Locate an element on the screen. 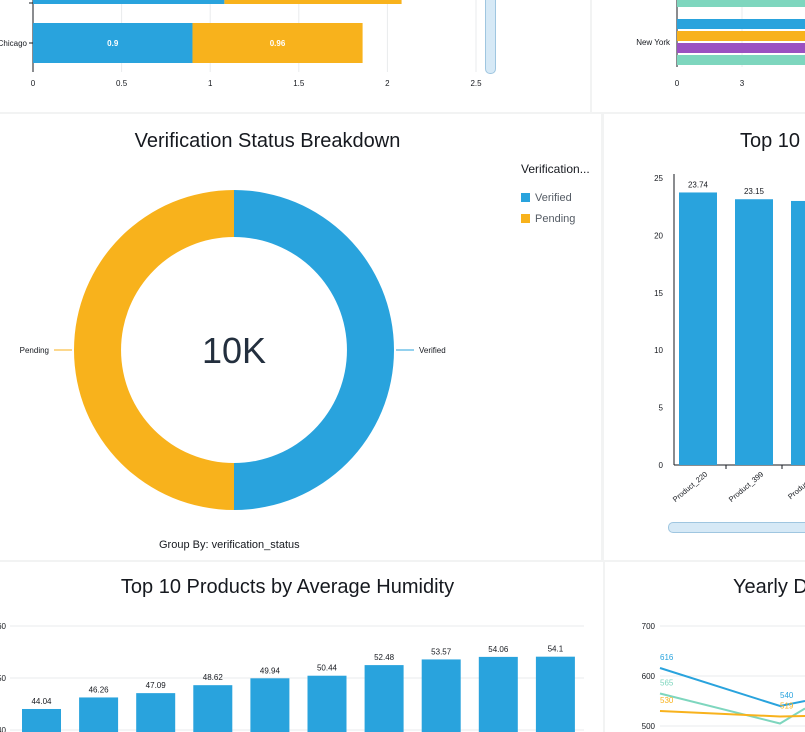 The image size is (805, 732). point-label: 565 is located at coordinates (667, 683).